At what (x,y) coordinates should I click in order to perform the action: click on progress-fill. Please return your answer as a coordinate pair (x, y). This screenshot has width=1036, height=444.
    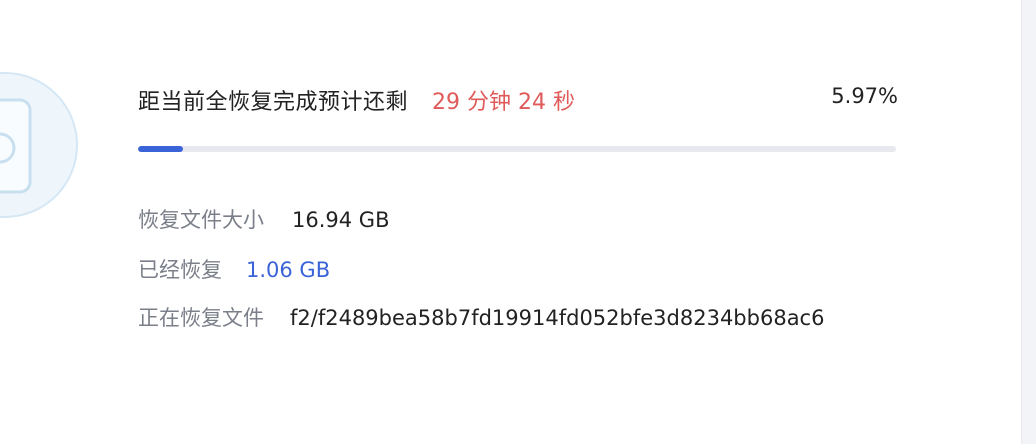
    Looking at the image, I should click on (161, 149).